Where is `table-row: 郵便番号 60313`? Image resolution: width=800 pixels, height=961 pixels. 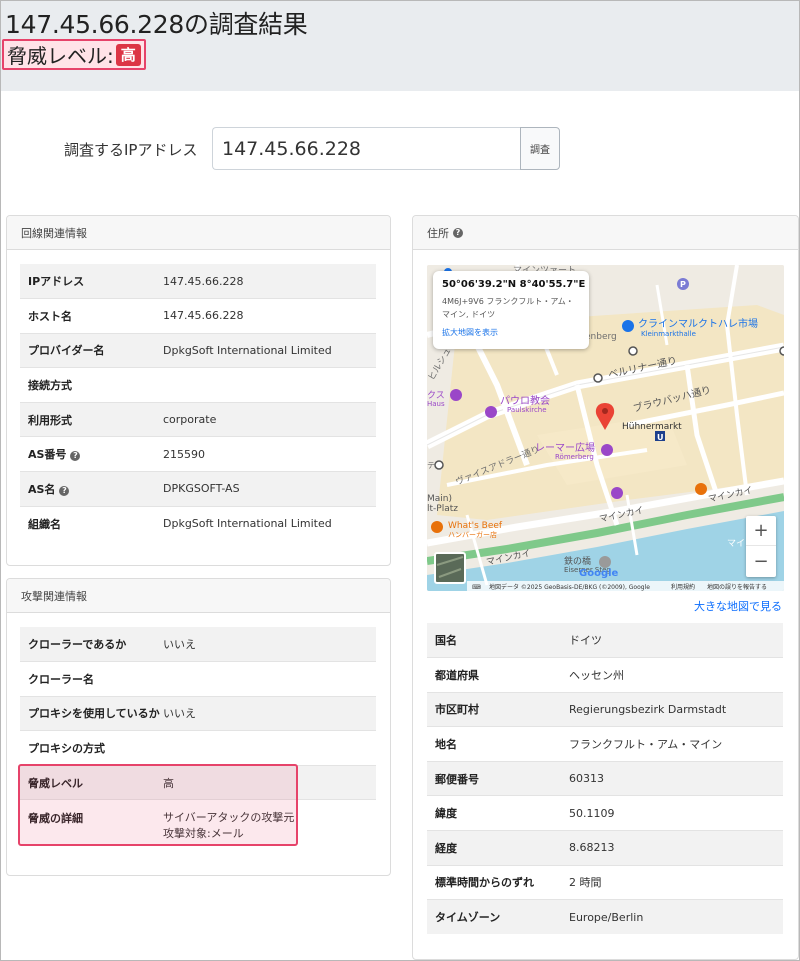
table-row: 郵便番号 60313 is located at coordinates (605, 778).